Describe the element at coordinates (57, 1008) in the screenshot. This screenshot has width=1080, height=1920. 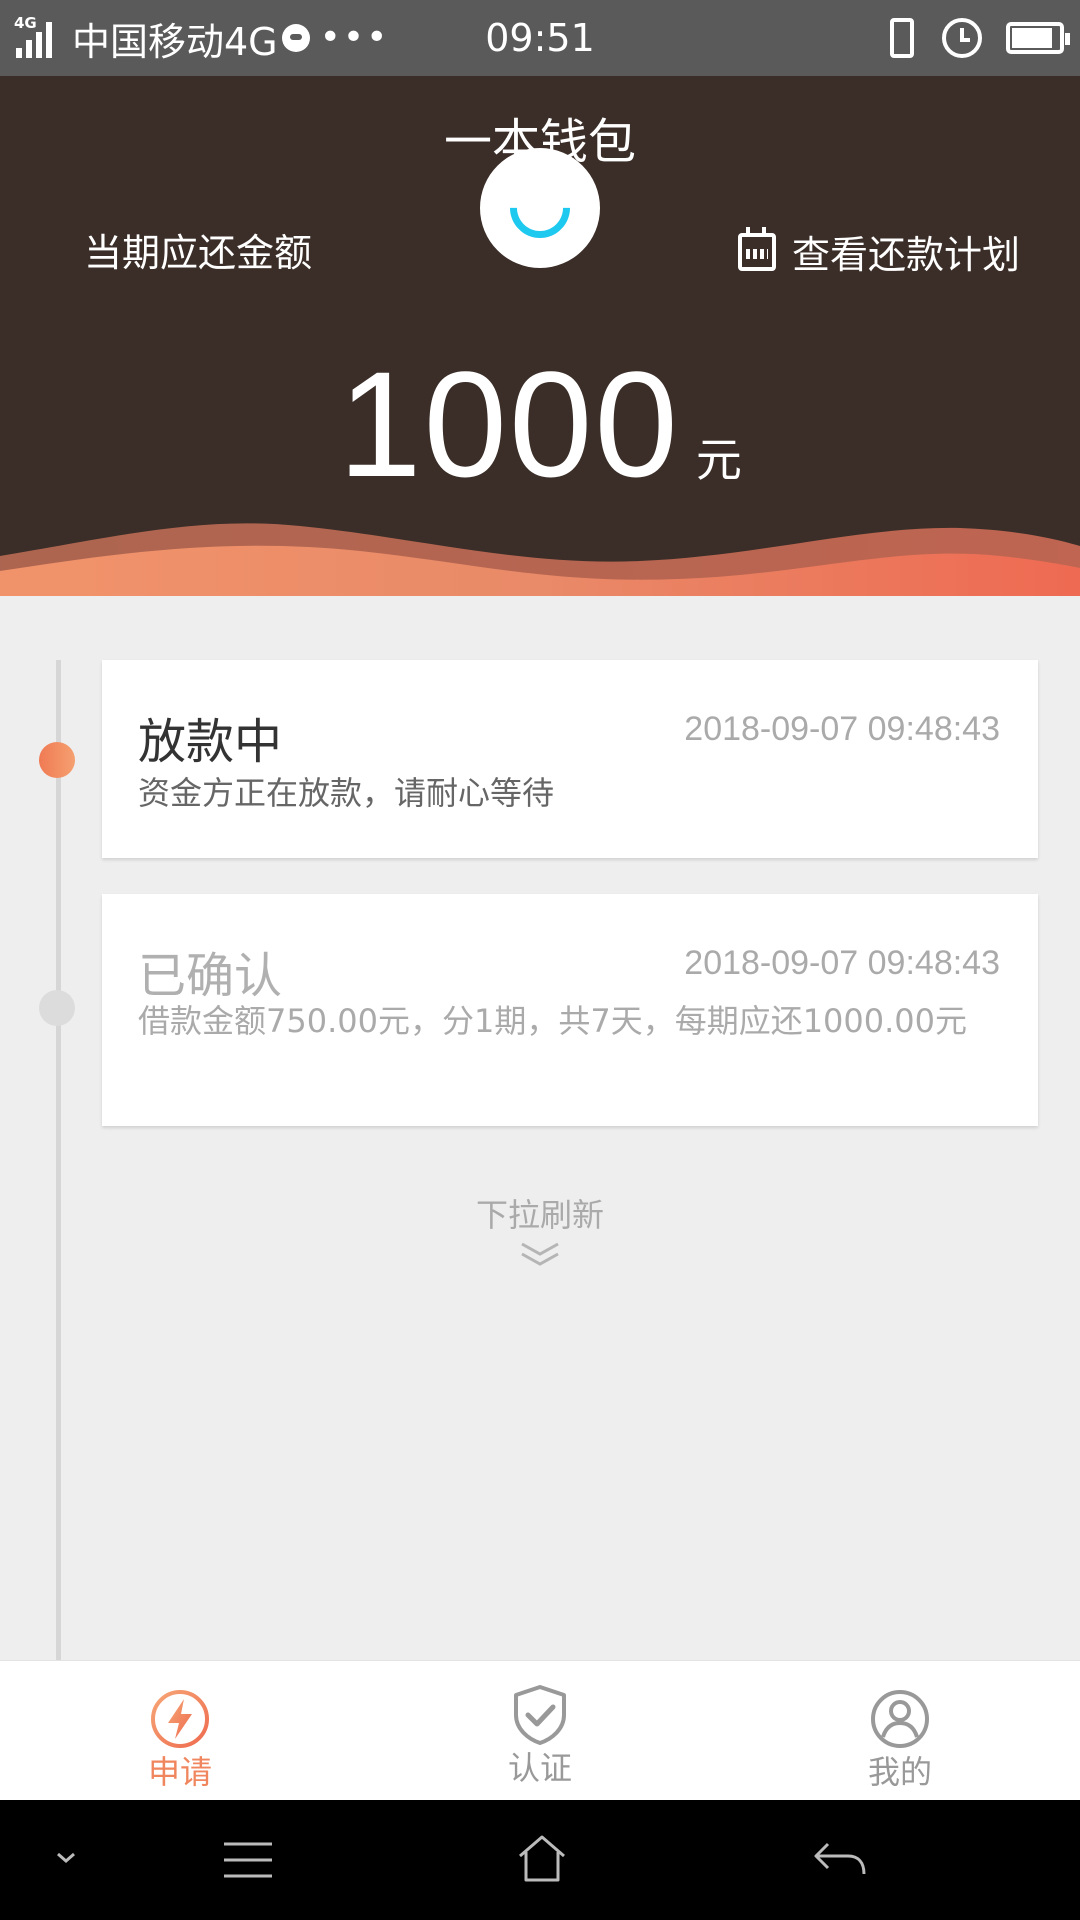
I see `timeline-dot-inactive` at that location.